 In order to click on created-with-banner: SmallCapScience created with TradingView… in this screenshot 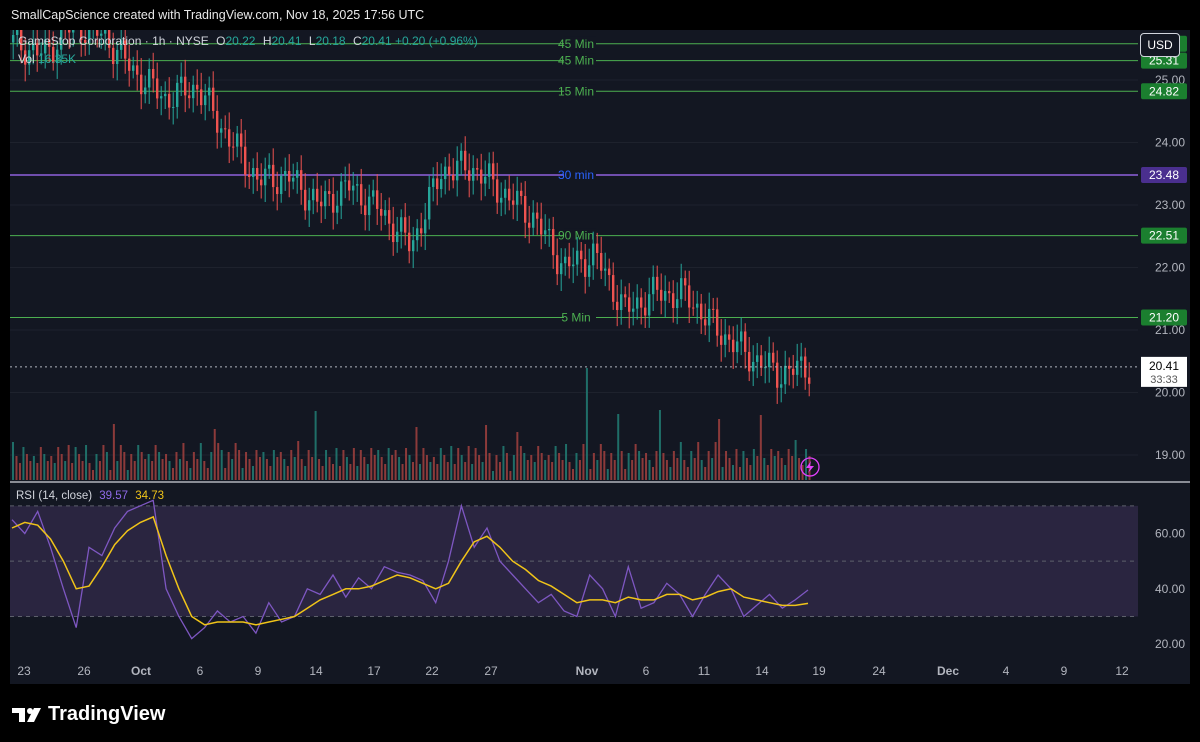, I will do `click(600, 15)`.